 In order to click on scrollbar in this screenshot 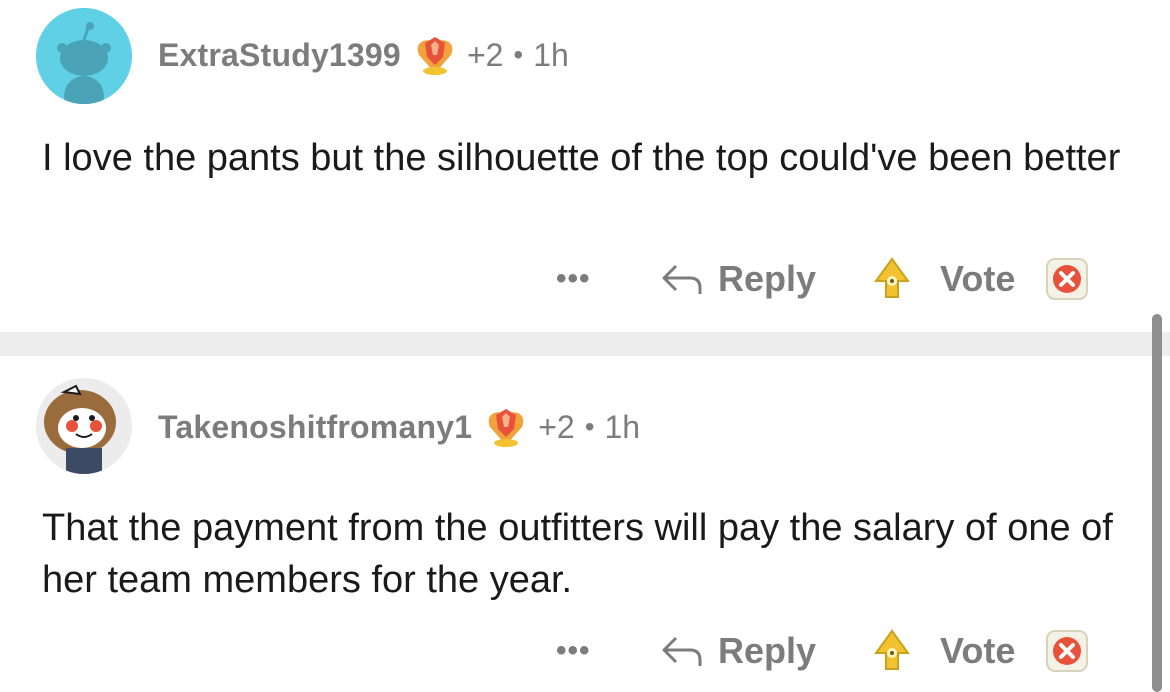, I will do `click(1157, 503)`.